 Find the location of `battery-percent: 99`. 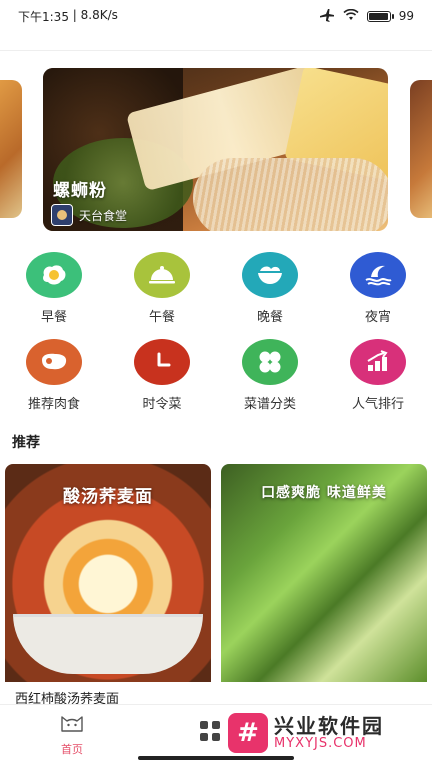

battery-percent: 99 is located at coordinates (406, 16).